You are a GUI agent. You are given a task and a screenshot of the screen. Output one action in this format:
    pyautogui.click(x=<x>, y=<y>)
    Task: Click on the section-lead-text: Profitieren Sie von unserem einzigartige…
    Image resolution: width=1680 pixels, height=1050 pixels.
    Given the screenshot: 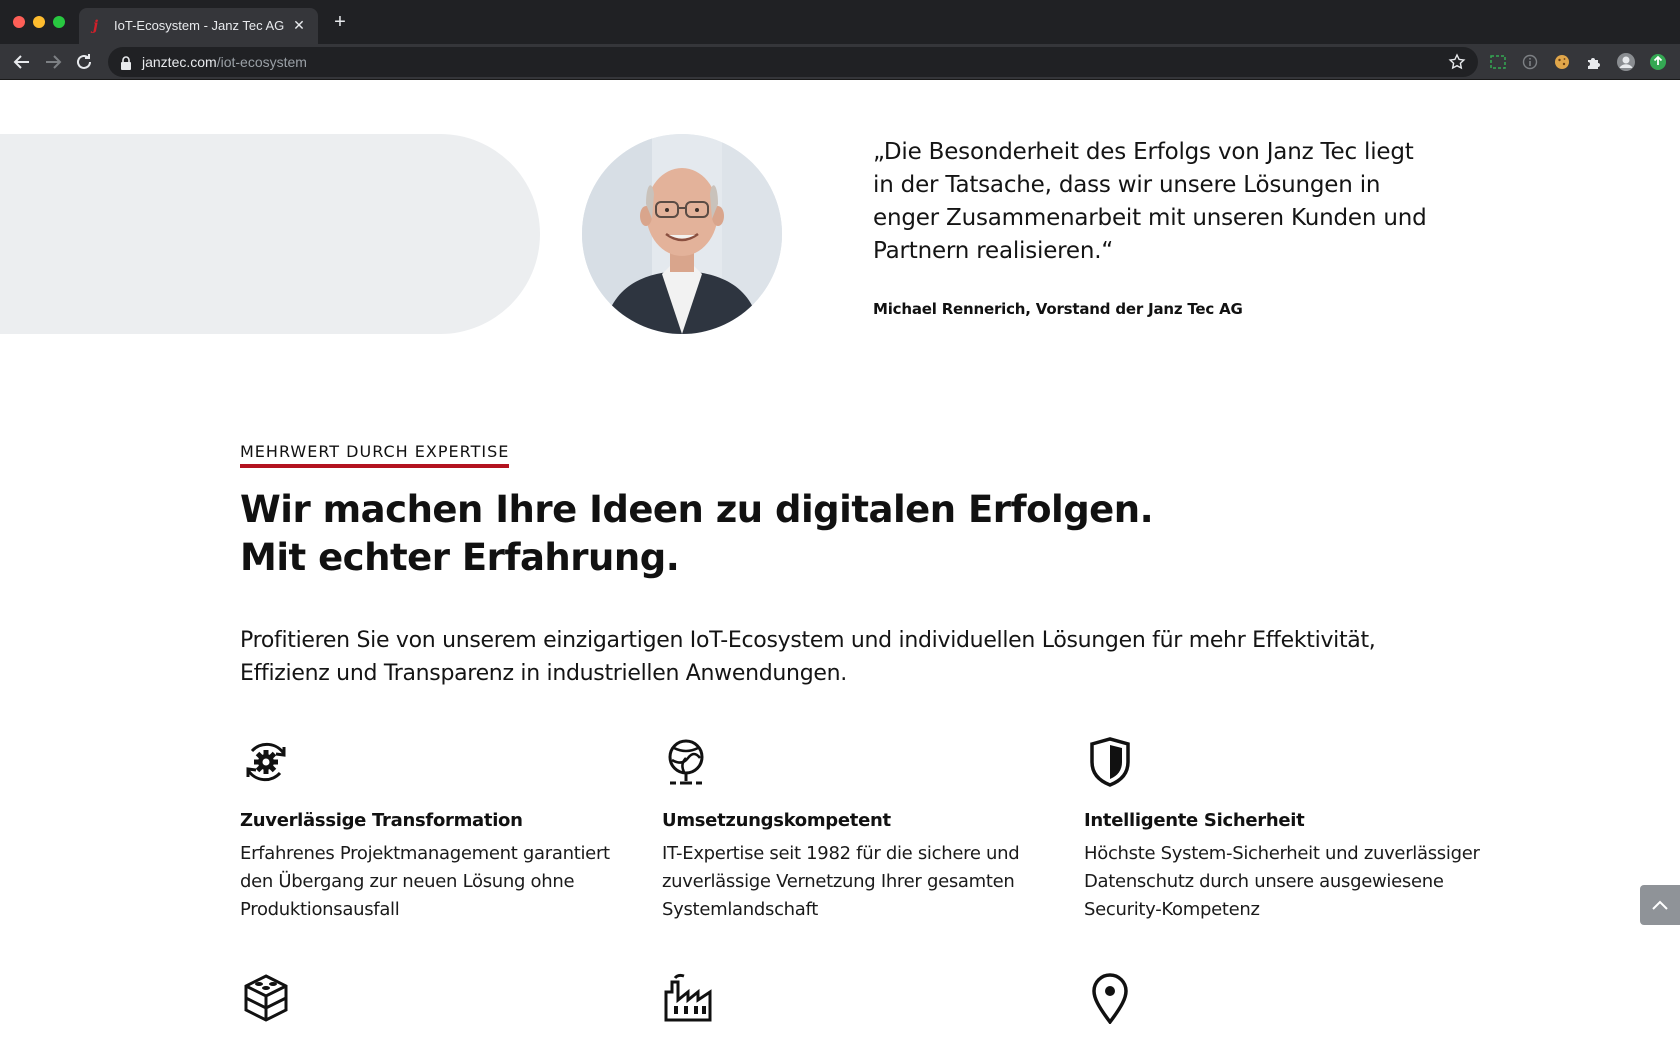 What is the action you would take?
    pyautogui.click(x=808, y=657)
    